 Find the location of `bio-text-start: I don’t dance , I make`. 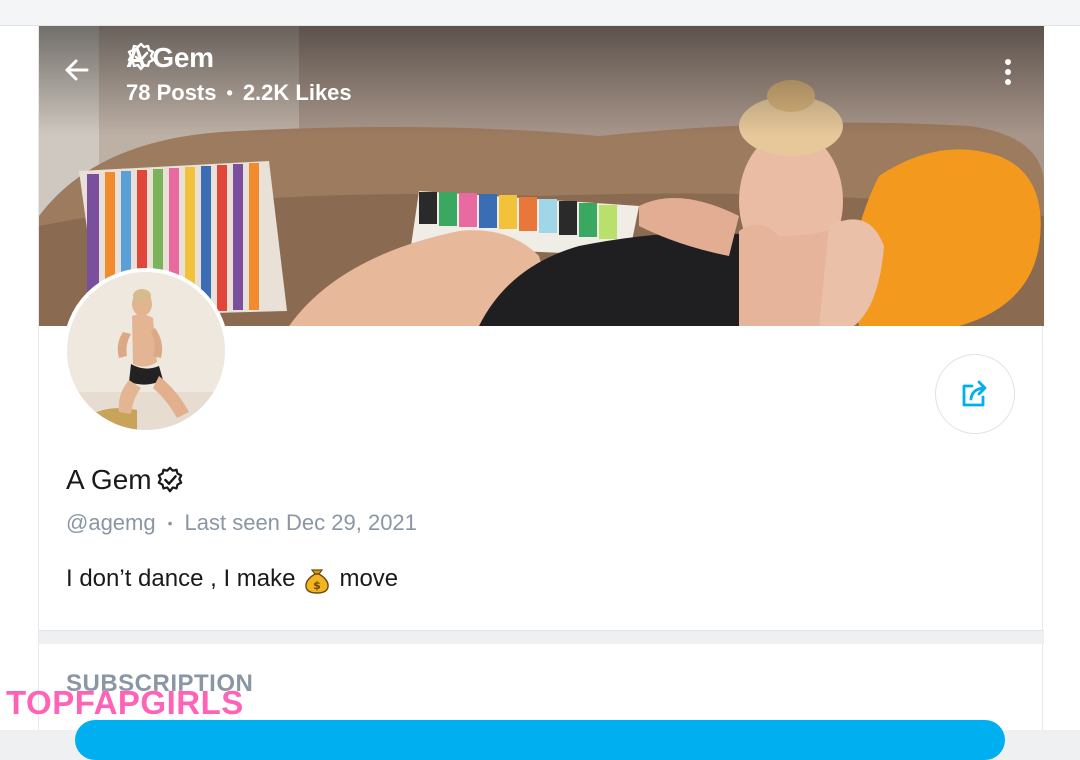

bio-text-start: I don’t dance , I make is located at coordinates (181, 578).